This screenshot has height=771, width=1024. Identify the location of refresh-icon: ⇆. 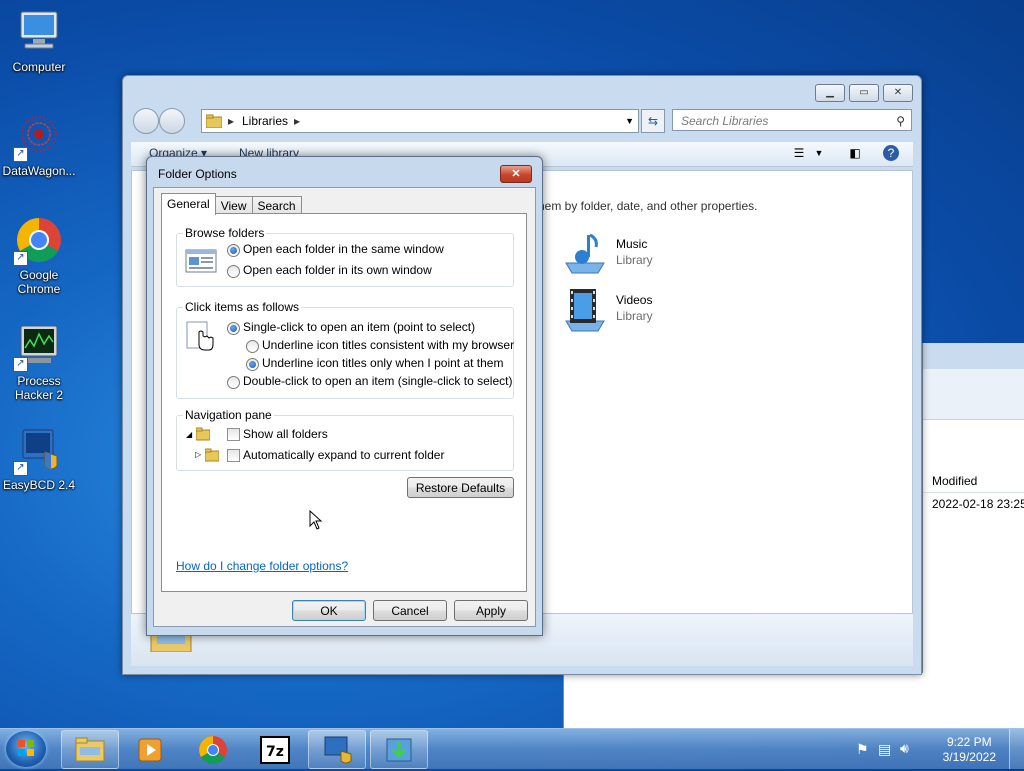
(653, 121).